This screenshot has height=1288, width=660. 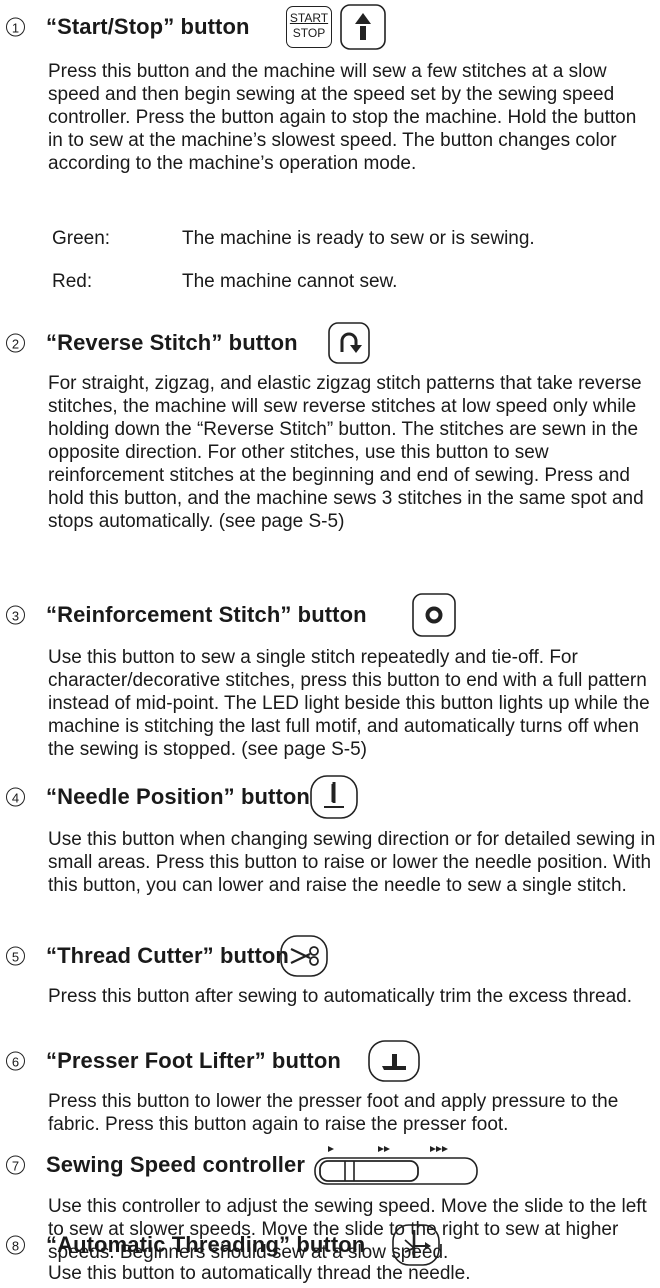 What do you see at coordinates (15, 1061) in the screenshot?
I see `section-number: 6` at bounding box center [15, 1061].